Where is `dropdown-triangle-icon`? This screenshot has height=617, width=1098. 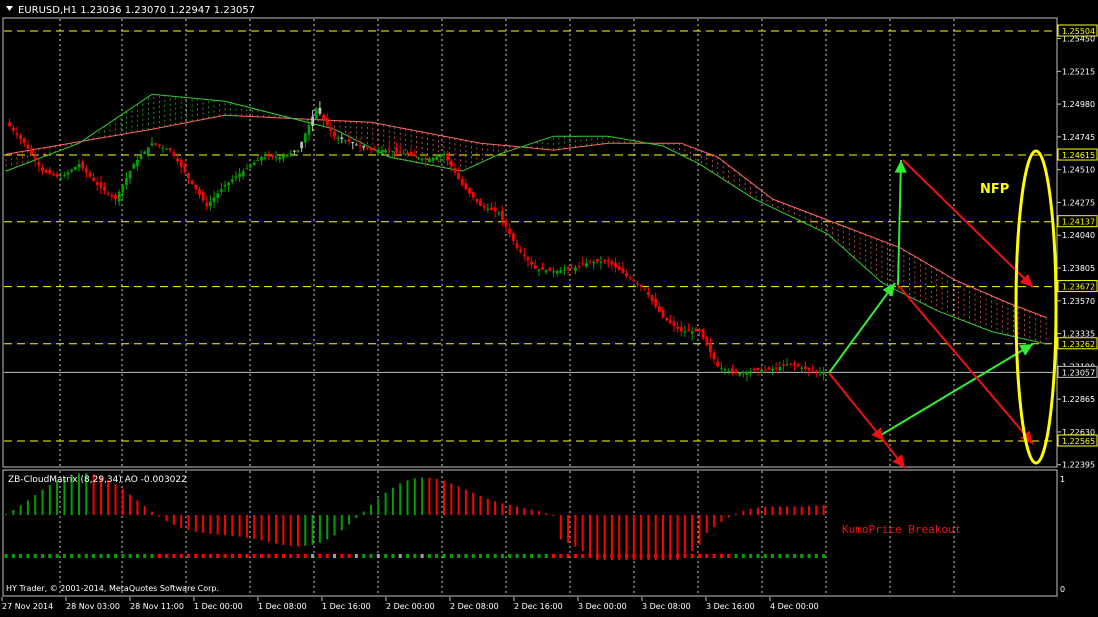
dropdown-triangle-icon is located at coordinates (9, 8).